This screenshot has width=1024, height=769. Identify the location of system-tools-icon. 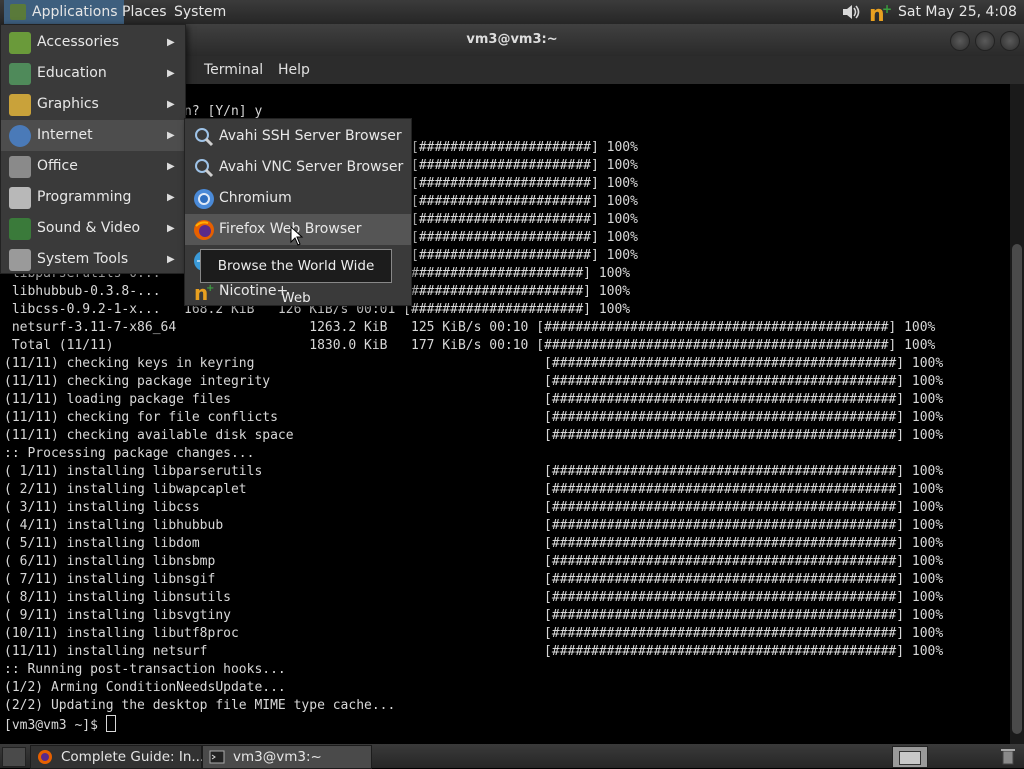
(20, 260).